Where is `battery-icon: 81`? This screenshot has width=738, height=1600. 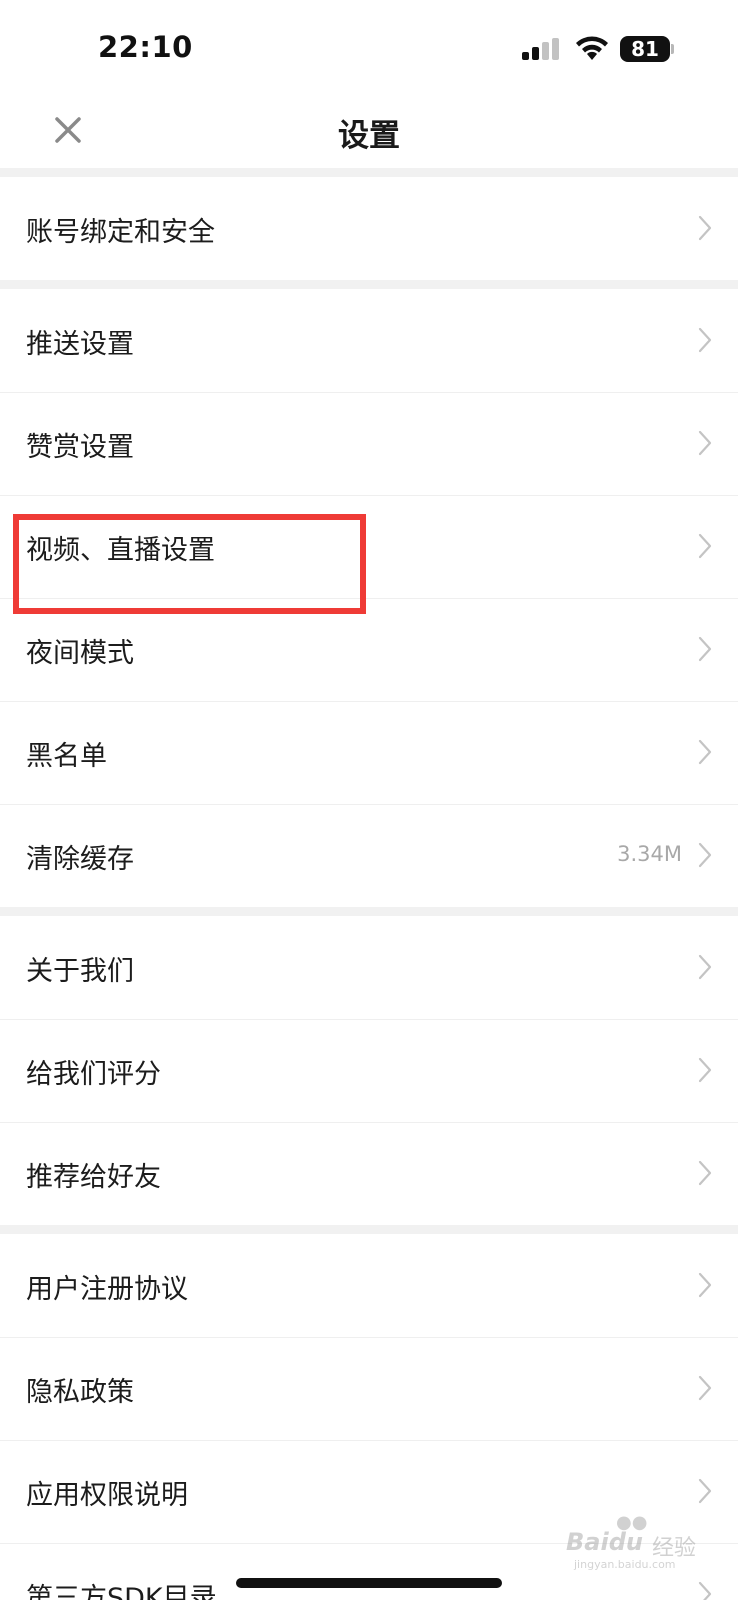 battery-icon: 81 is located at coordinates (647, 49).